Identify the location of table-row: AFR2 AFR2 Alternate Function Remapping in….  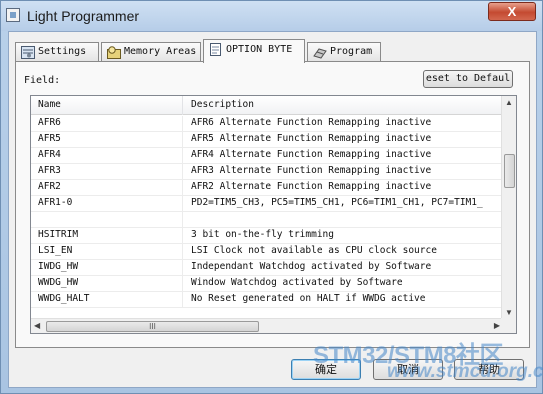
(267, 188).